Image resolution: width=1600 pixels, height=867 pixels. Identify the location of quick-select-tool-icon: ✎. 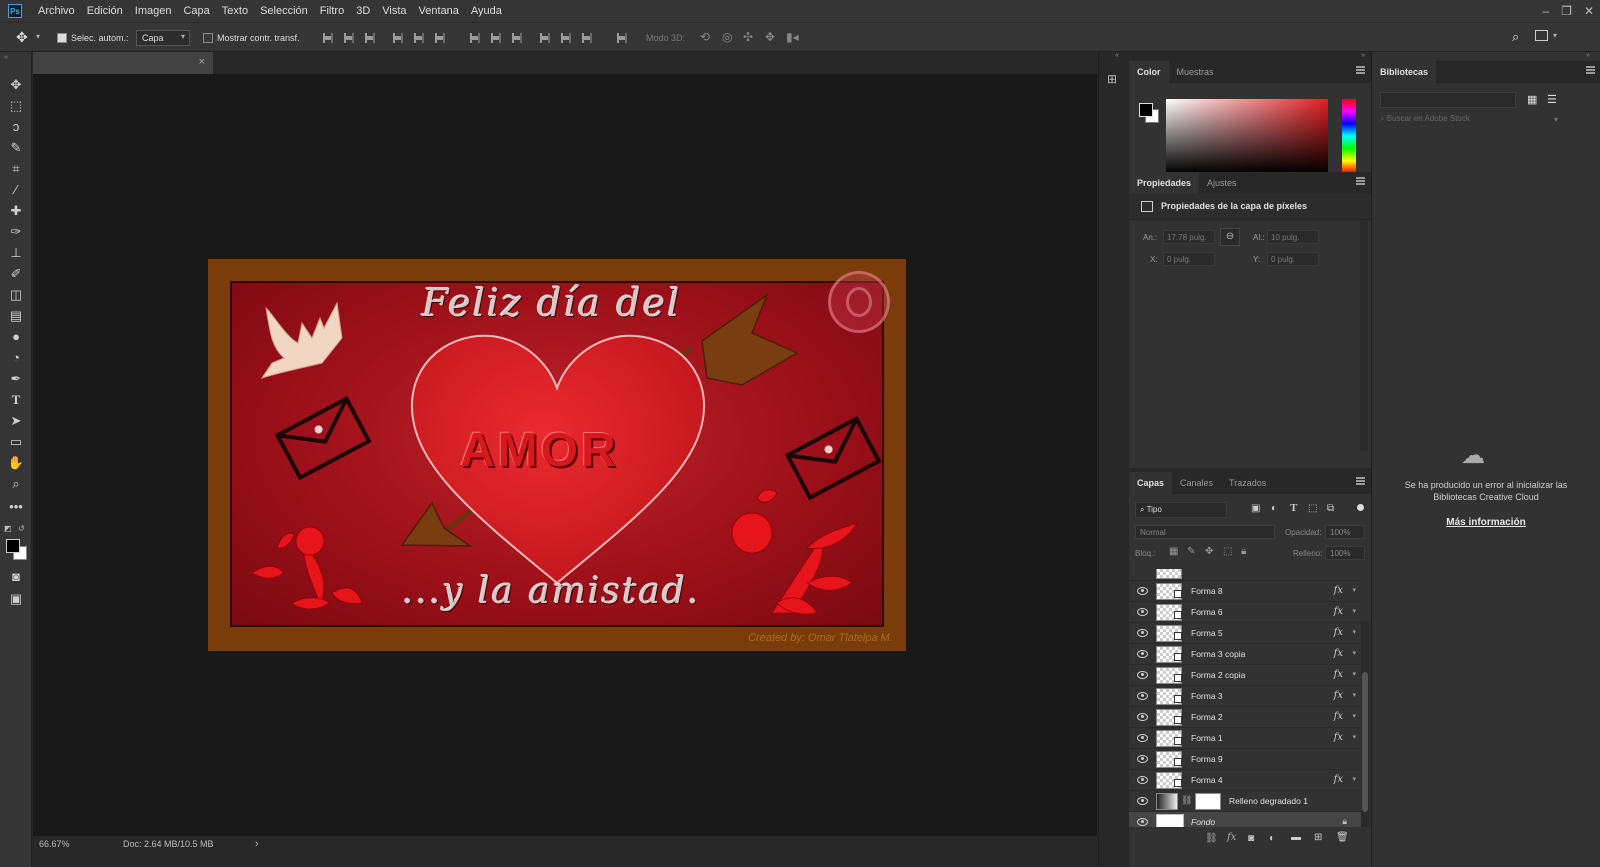
(16, 148).